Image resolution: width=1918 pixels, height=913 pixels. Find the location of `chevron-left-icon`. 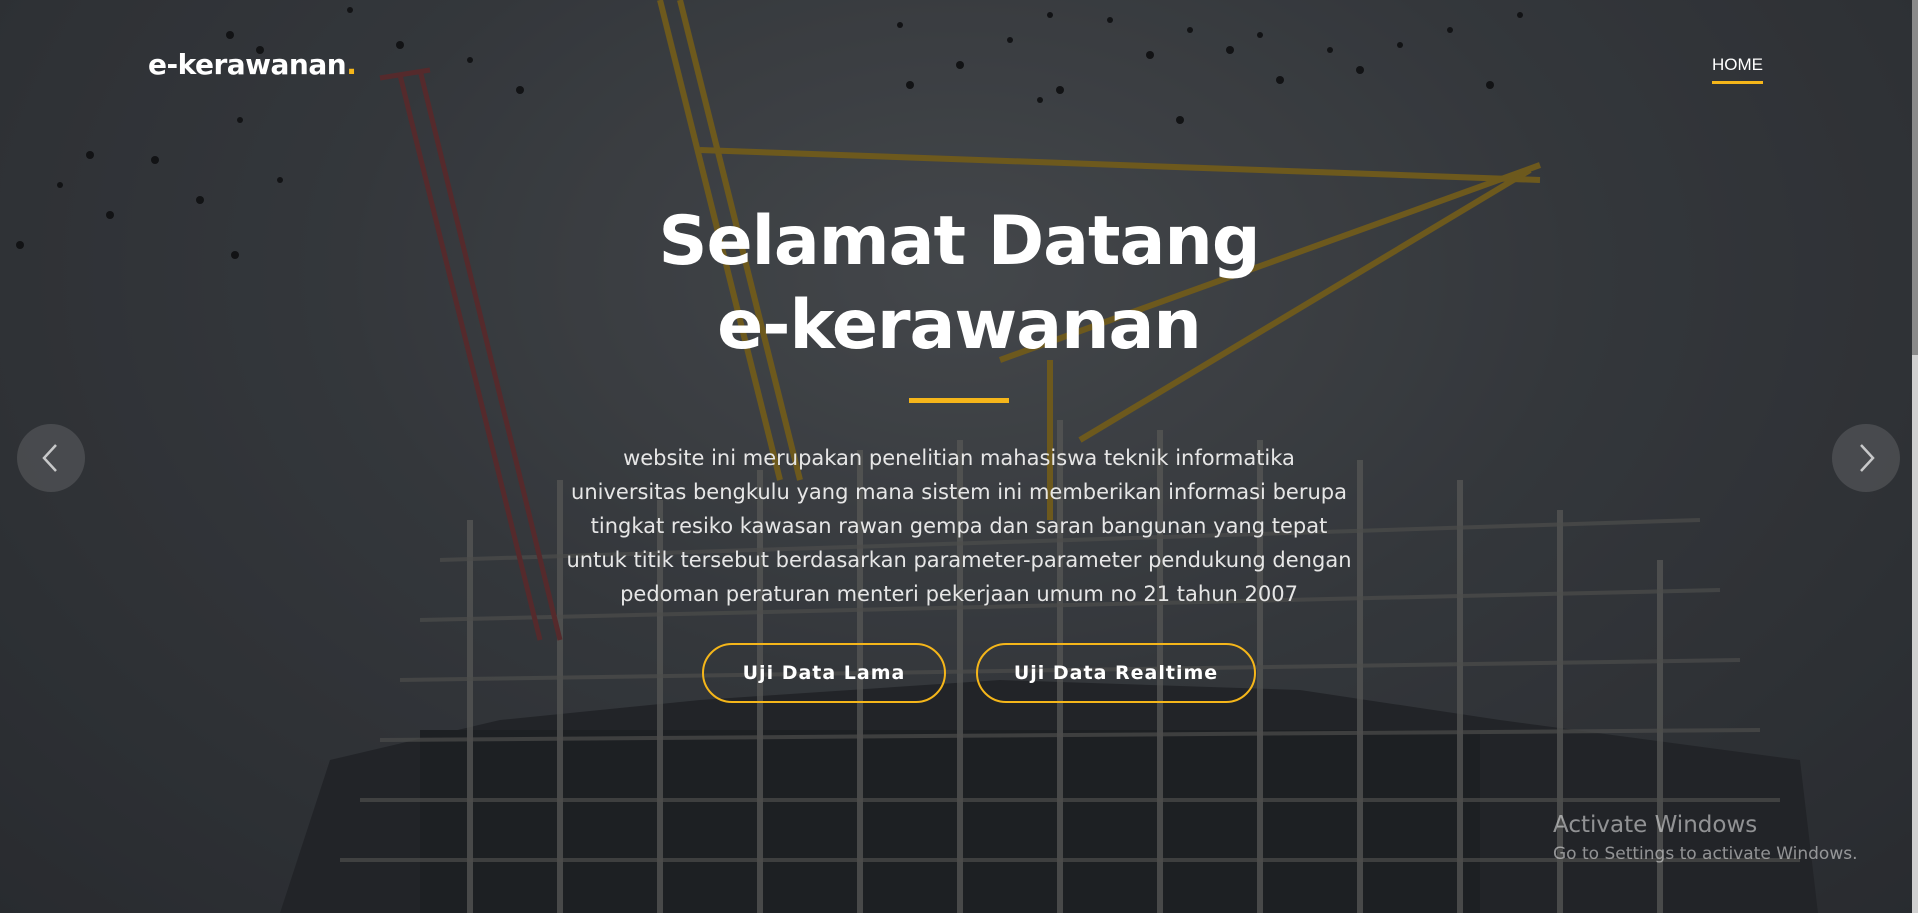

chevron-left-icon is located at coordinates (49, 458).